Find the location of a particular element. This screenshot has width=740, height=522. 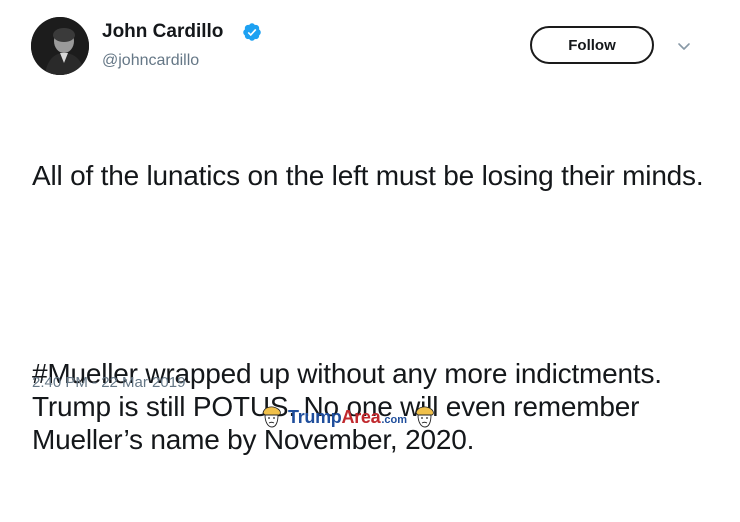

follow-button: Follow is located at coordinates (592, 45).